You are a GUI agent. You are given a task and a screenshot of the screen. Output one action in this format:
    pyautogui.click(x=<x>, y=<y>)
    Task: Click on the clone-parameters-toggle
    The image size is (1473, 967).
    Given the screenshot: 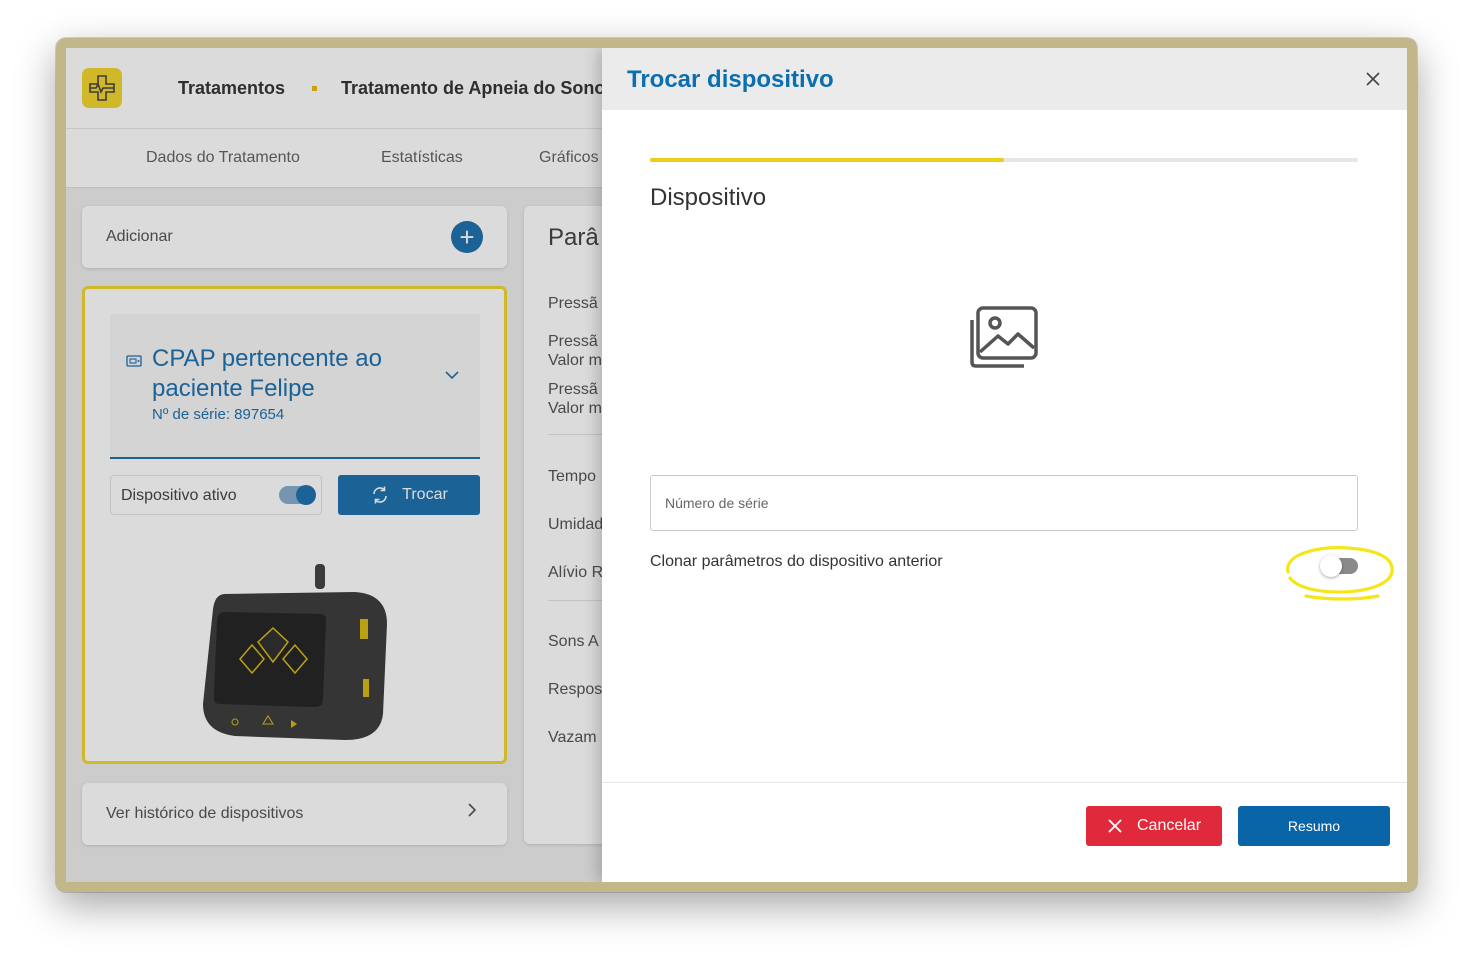 What is the action you would take?
    pyautogui.click(x=1339, y=566)
    